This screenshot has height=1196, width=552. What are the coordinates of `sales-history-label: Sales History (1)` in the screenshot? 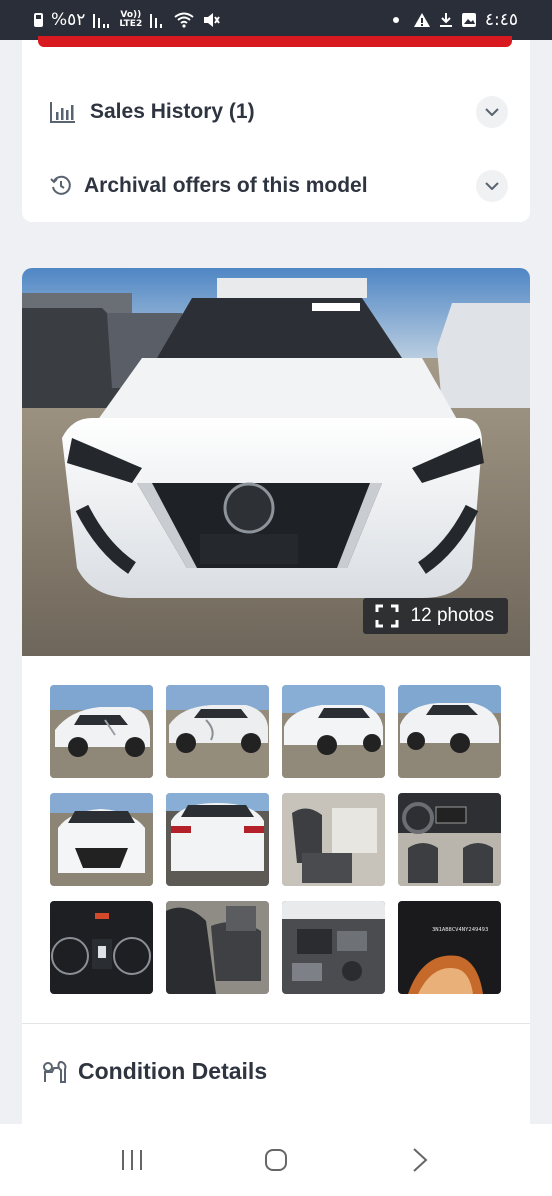 It's located at (172, 111).